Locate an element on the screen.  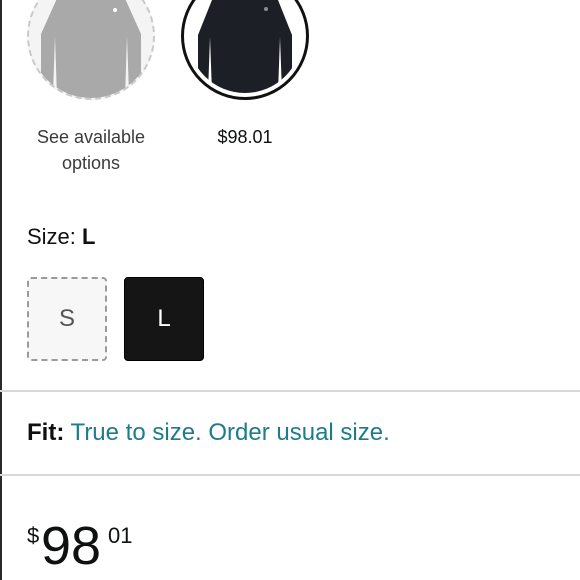
fit-label: Fit: is located at coordinates (46, 432).